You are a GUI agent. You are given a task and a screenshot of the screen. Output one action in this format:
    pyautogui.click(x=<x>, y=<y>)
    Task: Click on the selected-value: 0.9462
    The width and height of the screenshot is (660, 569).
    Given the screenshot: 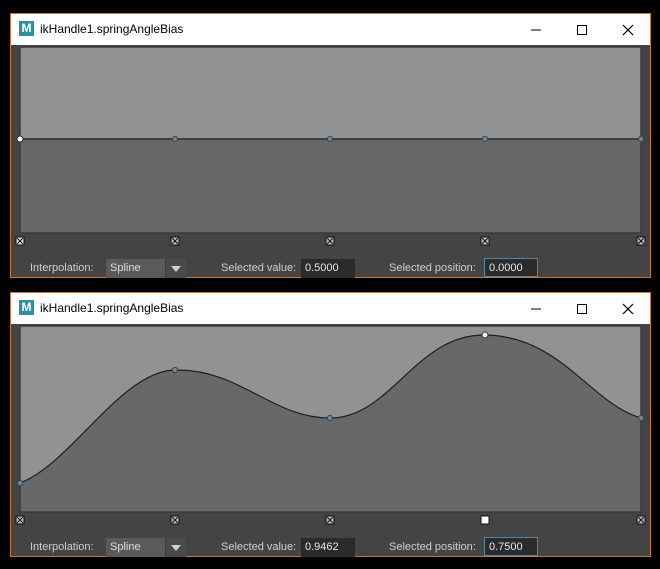 What is the action you would take?
    pyautogui.click(x=322, y=547)
    